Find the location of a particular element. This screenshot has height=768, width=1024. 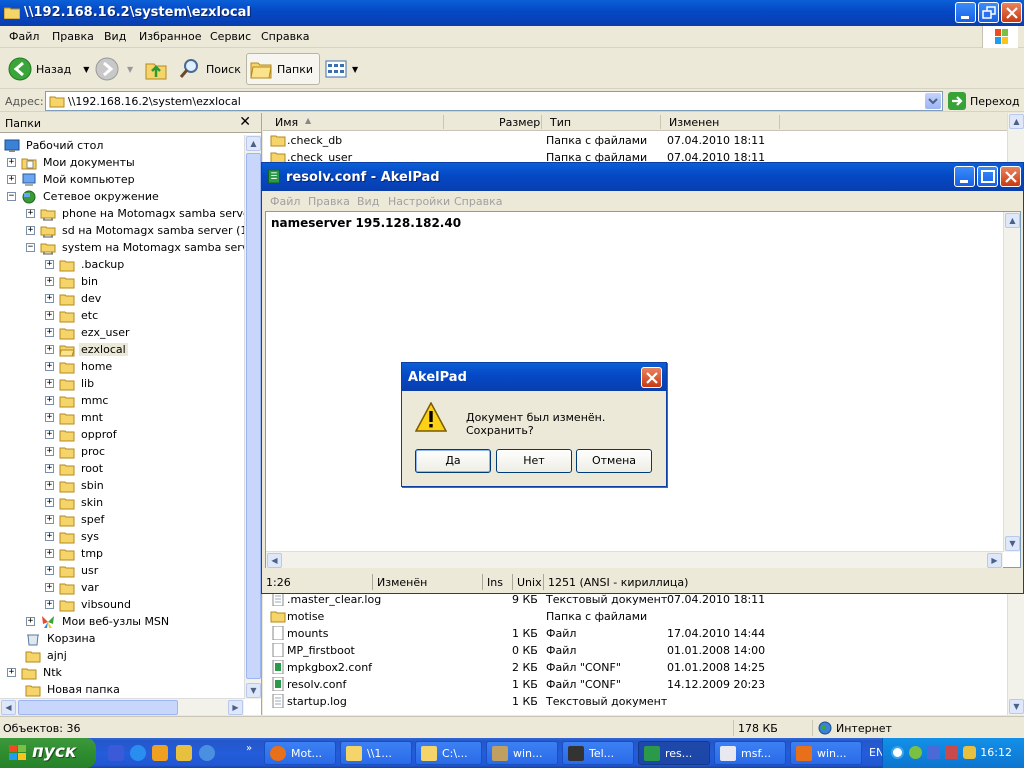

tree-item-etc: + etc is located at coordinates (72, 315).